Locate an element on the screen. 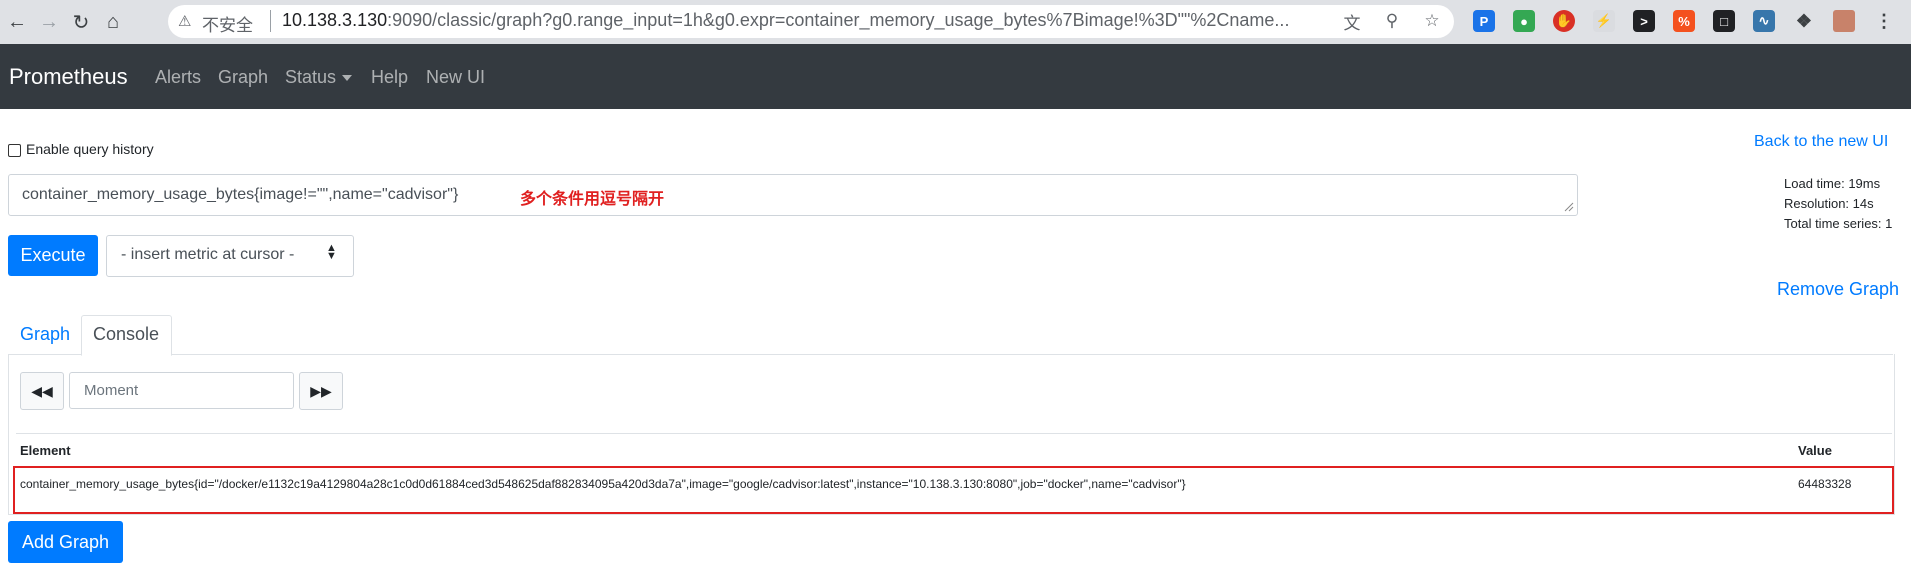 The width and height of the screenshot is (1911, 585). tab-graph: Graph is located at coordinates (45, 334).